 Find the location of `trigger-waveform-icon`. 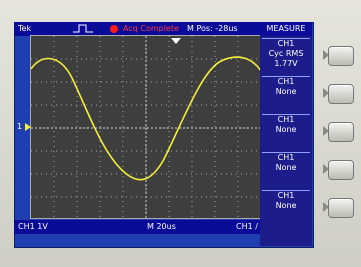

trigger-waveform-icon is located at coordinates (83, 28).